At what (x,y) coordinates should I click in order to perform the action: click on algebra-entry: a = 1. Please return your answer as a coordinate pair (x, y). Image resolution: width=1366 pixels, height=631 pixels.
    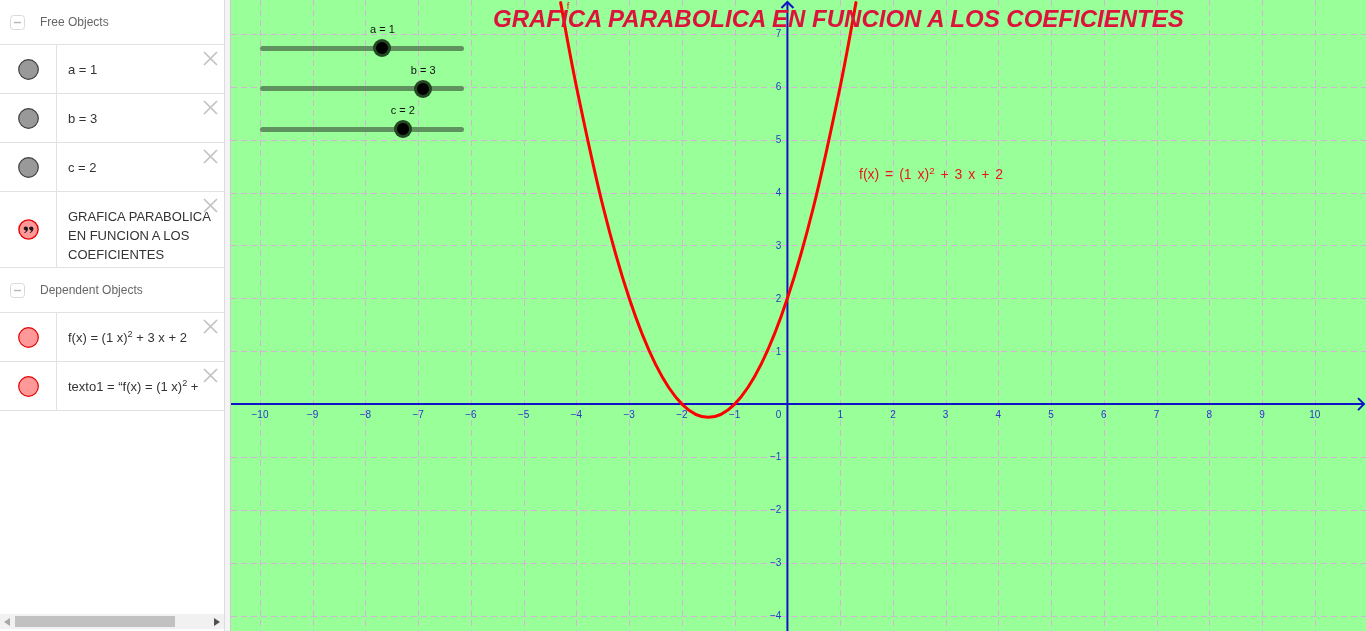
    Looking at the image, I should click on (83, 69).